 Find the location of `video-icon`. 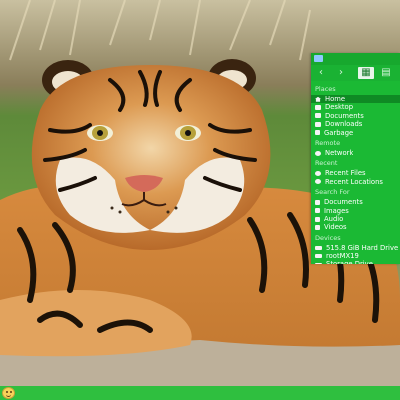

video-icon is located at coordinates (317, 227).